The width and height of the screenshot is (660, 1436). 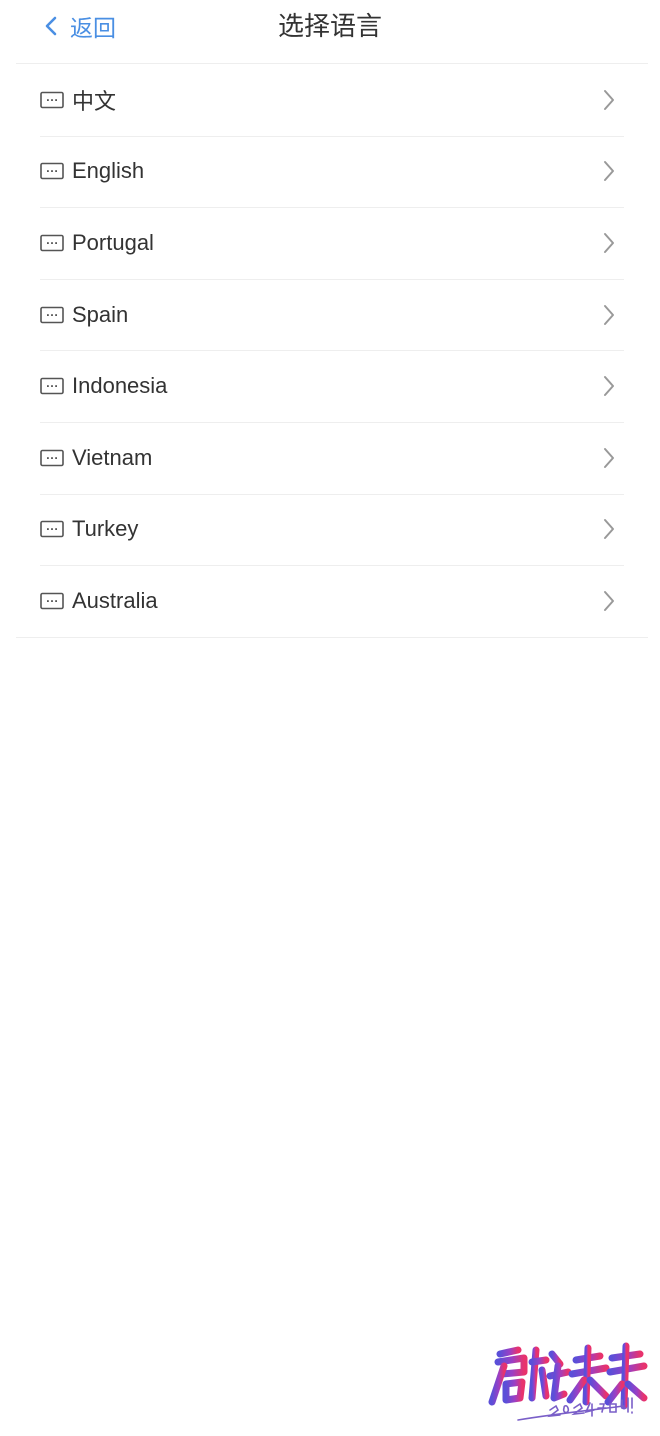 What do you see at coordinates (120, 386) in the screenshot?
I see `language-label: Indonesia` at bounding box center [120, 386].